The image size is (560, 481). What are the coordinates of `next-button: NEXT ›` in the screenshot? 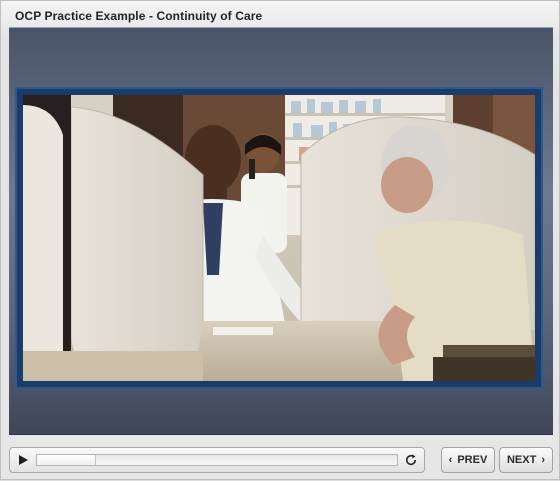 It's located at (526, 460).